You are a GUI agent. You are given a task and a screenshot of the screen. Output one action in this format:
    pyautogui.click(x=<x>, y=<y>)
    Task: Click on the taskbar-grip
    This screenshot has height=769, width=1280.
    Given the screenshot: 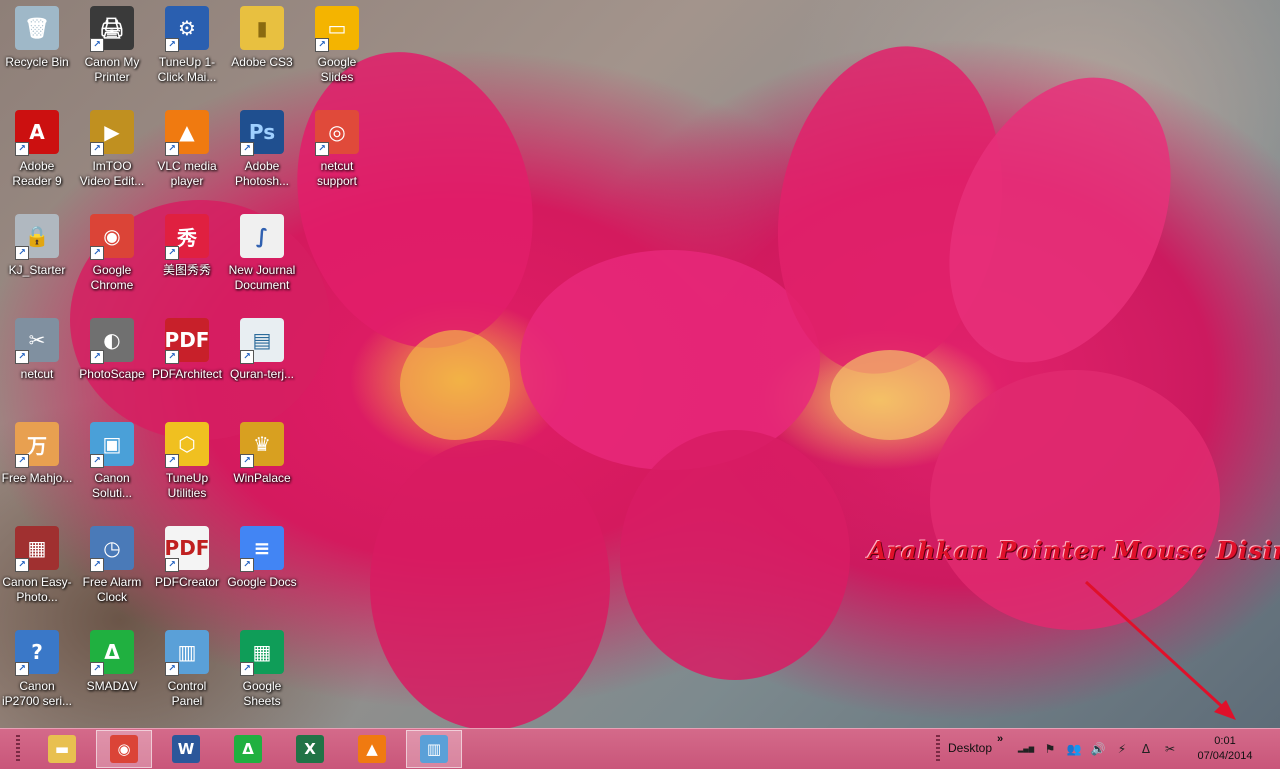 What is the action you would take?
    pyautogui.click(x=18, y=749)
    